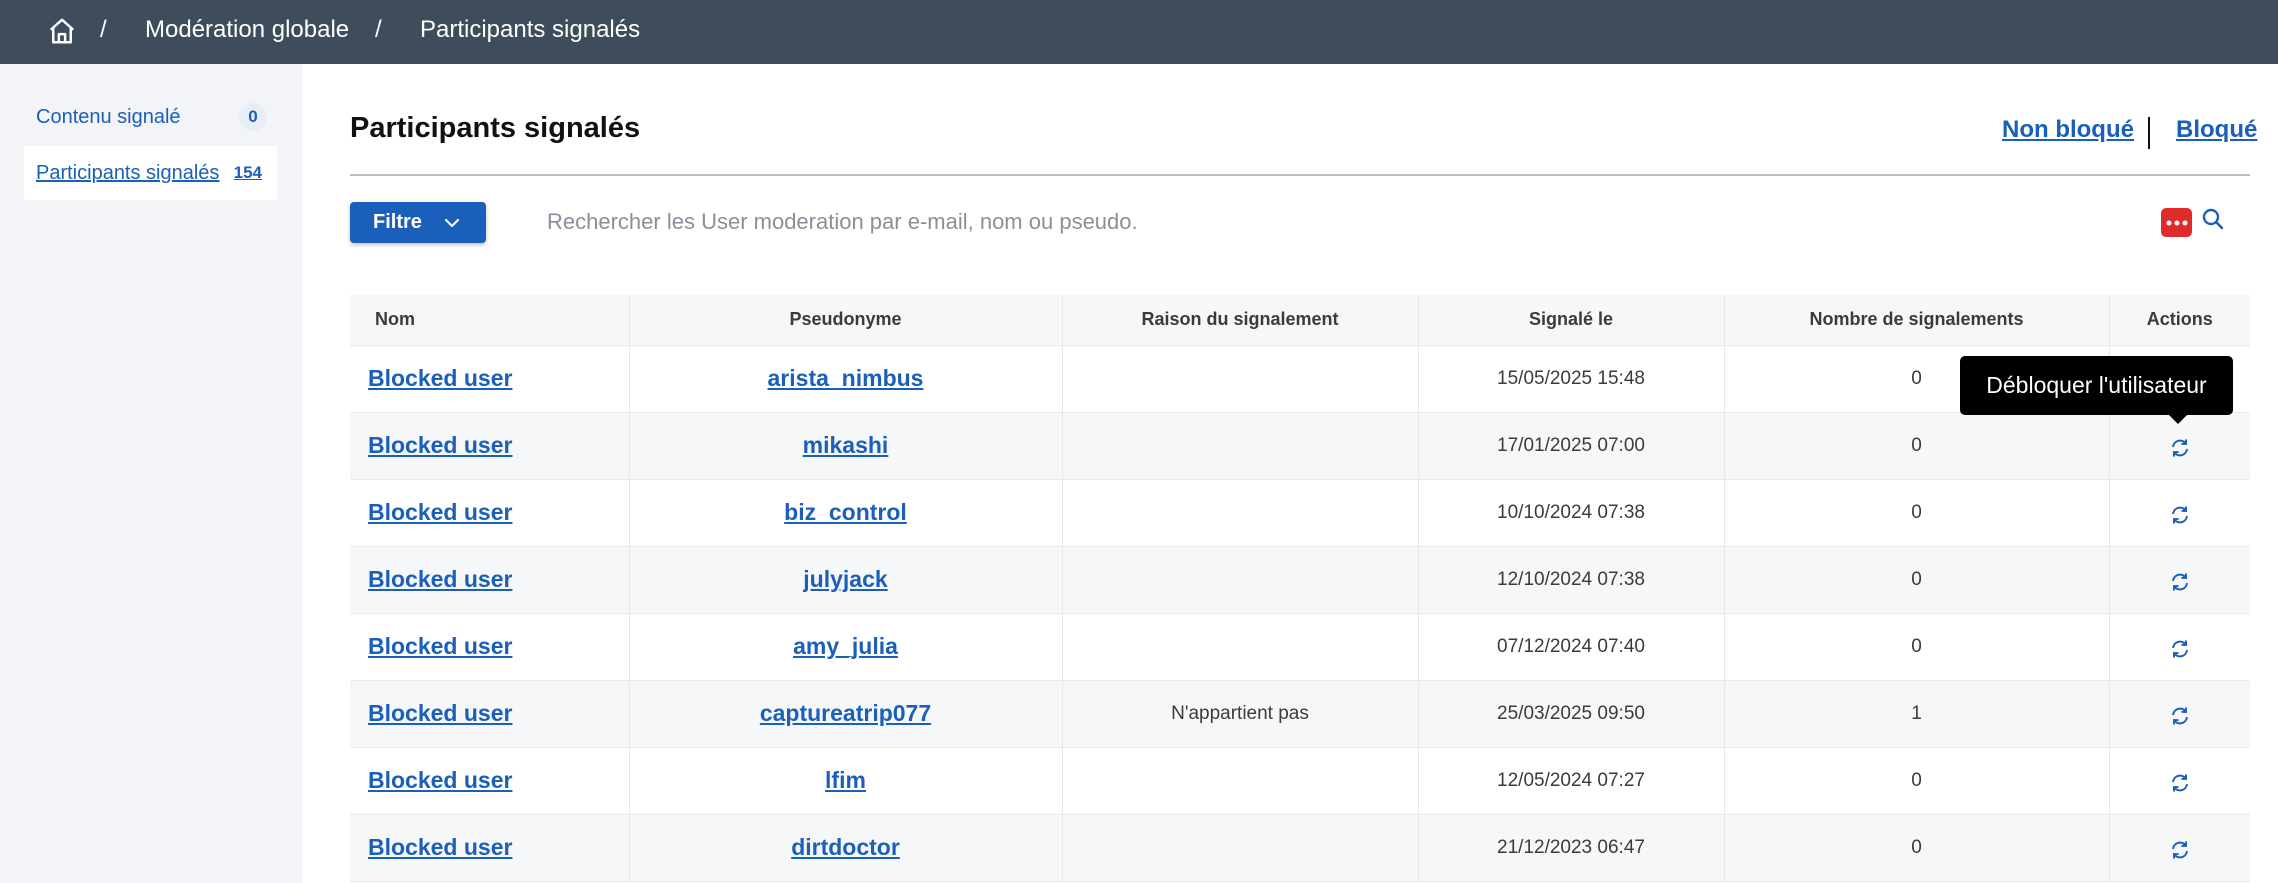 The height and width of the screenshot is (883, 2278). What do you see at coordinates (846, 378) in the screenshot?
I see `user-nickname-link: arista_nimbus` at bounding box center [846, 378].